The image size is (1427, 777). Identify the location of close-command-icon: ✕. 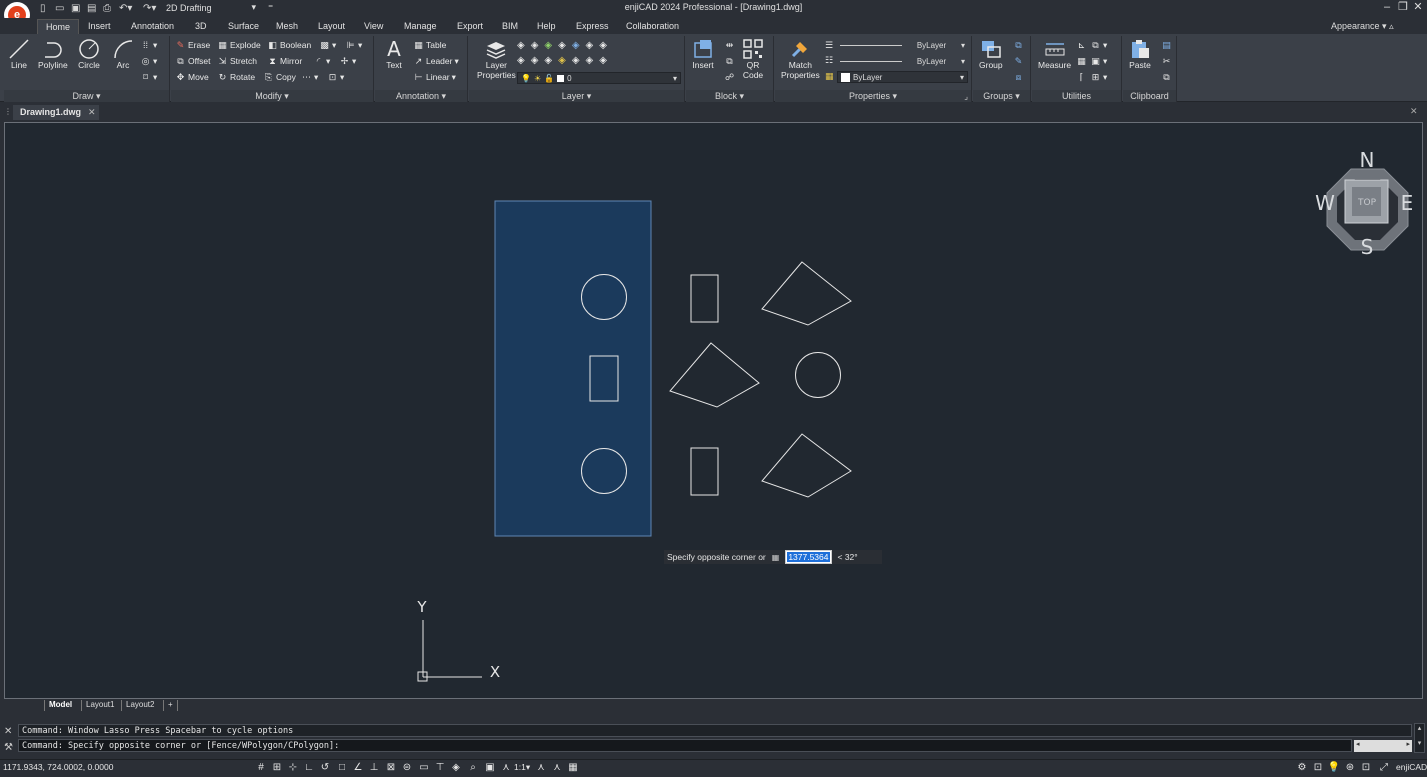
(8, 731).